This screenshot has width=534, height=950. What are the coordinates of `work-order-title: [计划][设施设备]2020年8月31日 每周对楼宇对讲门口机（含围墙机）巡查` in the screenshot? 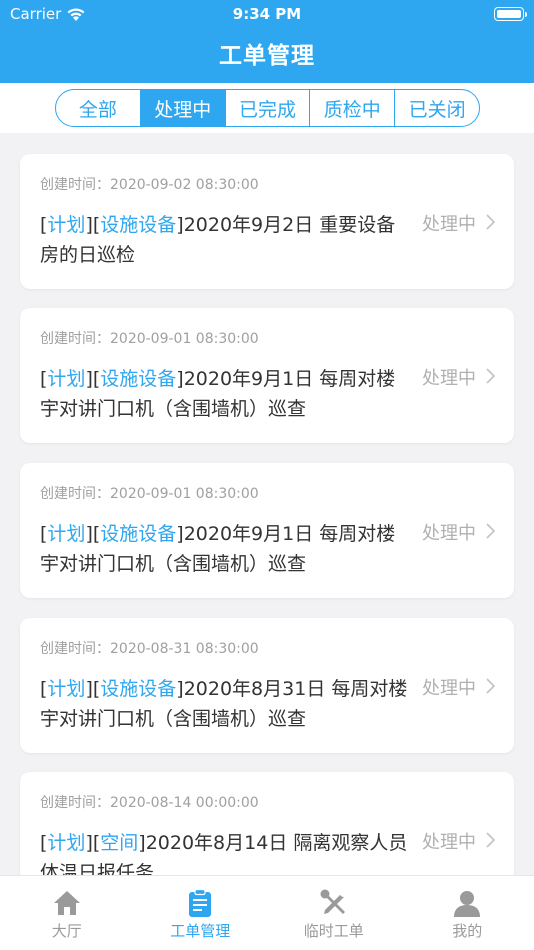 It's located at (224, 704).